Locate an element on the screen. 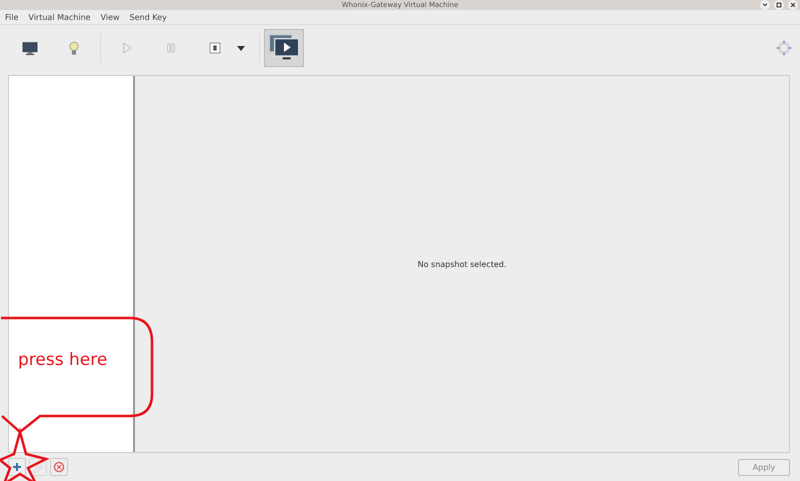 This screenshot has height=481, width=800. monitors-button is located at coordinates (284, 48).